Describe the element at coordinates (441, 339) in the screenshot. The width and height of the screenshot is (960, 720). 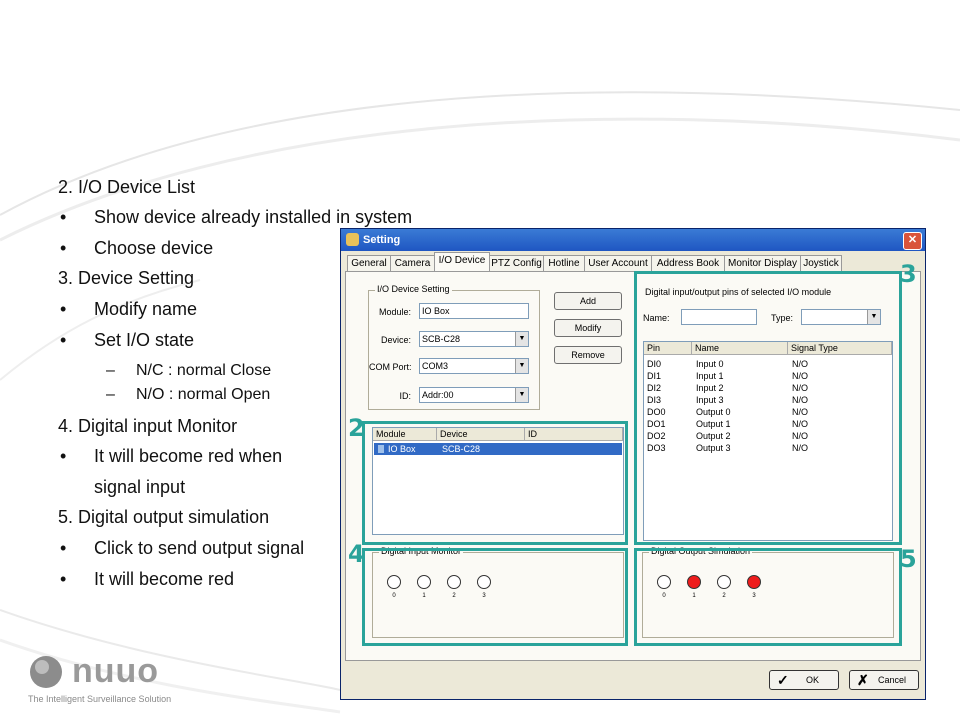
I see `device-value: SCB-C28` at that location.